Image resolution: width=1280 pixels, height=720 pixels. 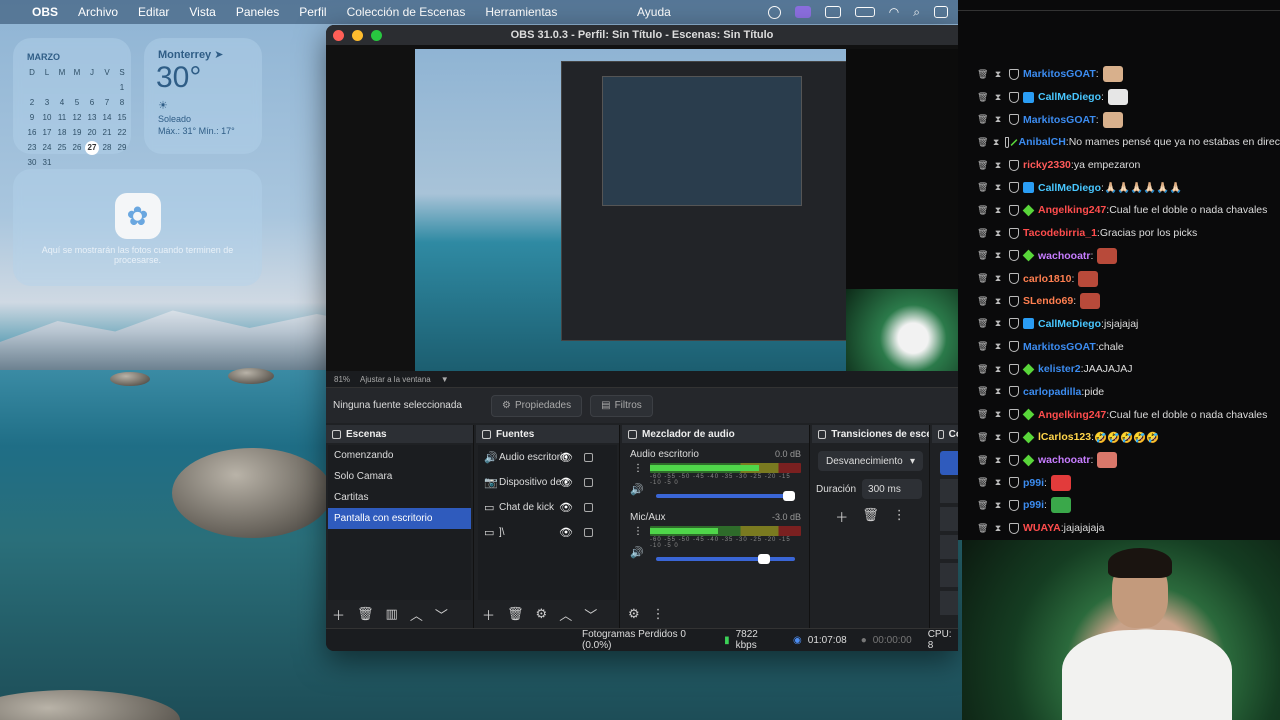 I want to click on calendar-day: 27, so click(x=92, y=148).